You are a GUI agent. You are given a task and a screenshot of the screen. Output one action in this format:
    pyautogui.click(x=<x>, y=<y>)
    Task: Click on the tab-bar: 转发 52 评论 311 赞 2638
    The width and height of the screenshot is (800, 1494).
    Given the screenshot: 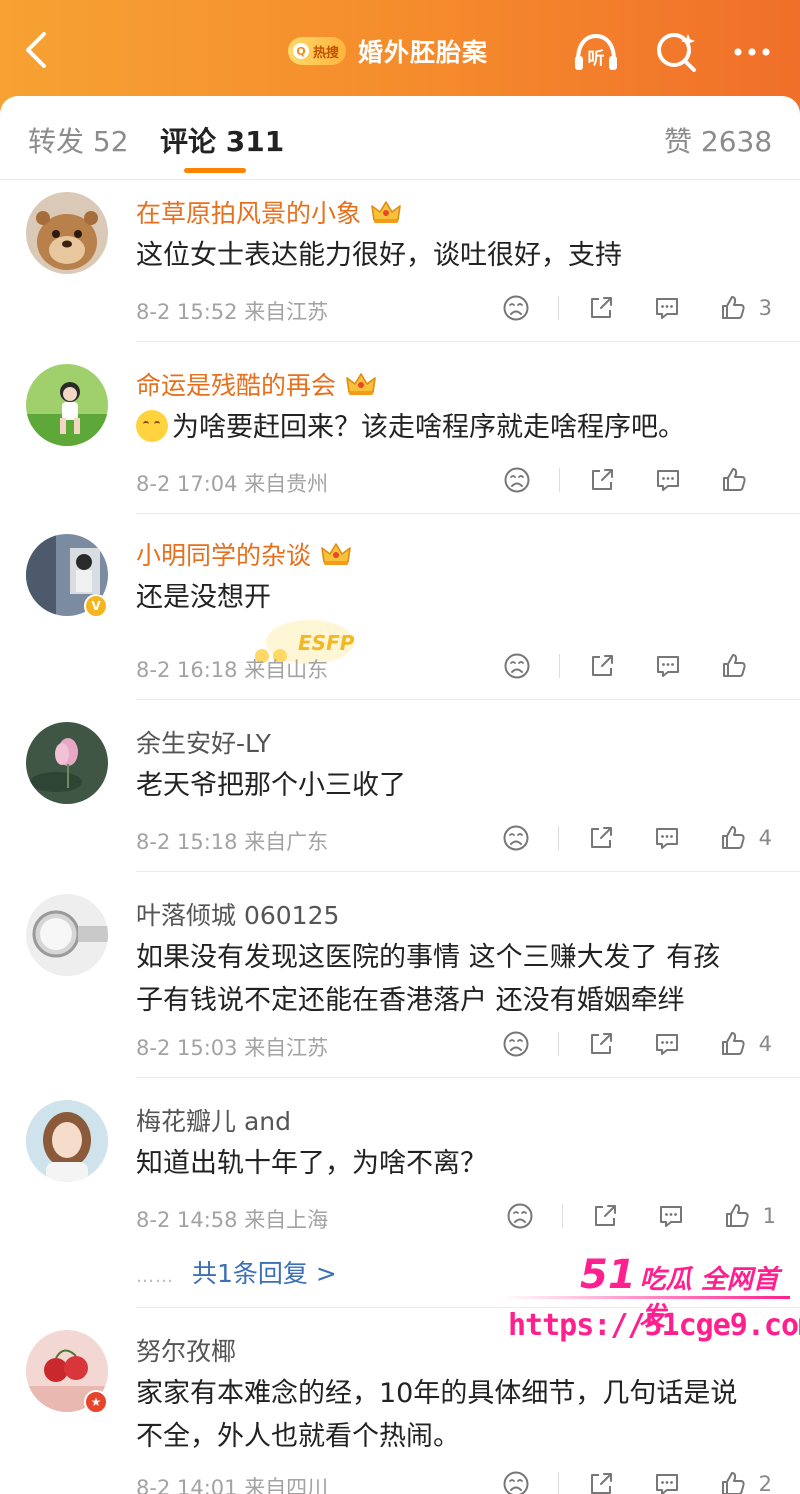 What is the action you would take?
    pyautogui.click(x=400, y=138)
    